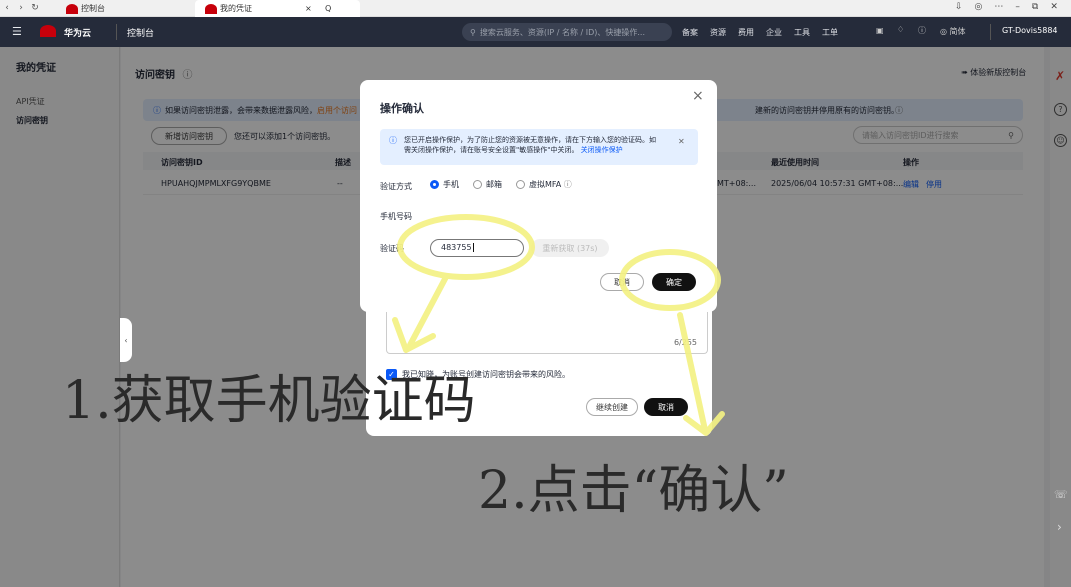 Image resolution: width=1071 pixels, height=587 pixels. What do you see at coordinates (633, 491) in the screenshot?
I see `annotation-step2: 2.点击“确认”` at bounding box center [633, 491].